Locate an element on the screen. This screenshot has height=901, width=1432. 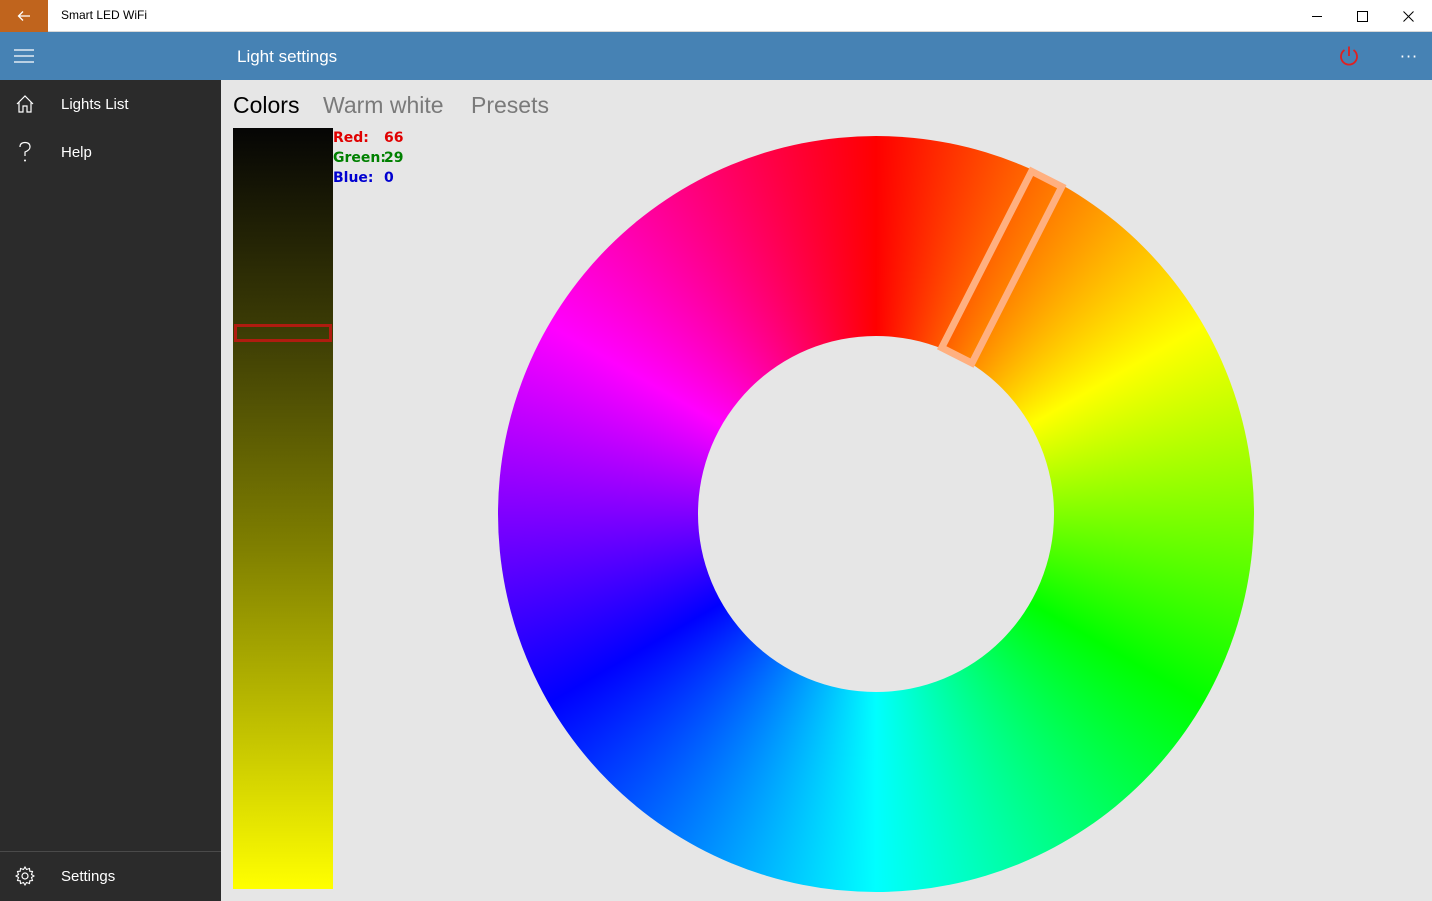
sidebar-item-label: Settings is located at coordinates (88, 876).